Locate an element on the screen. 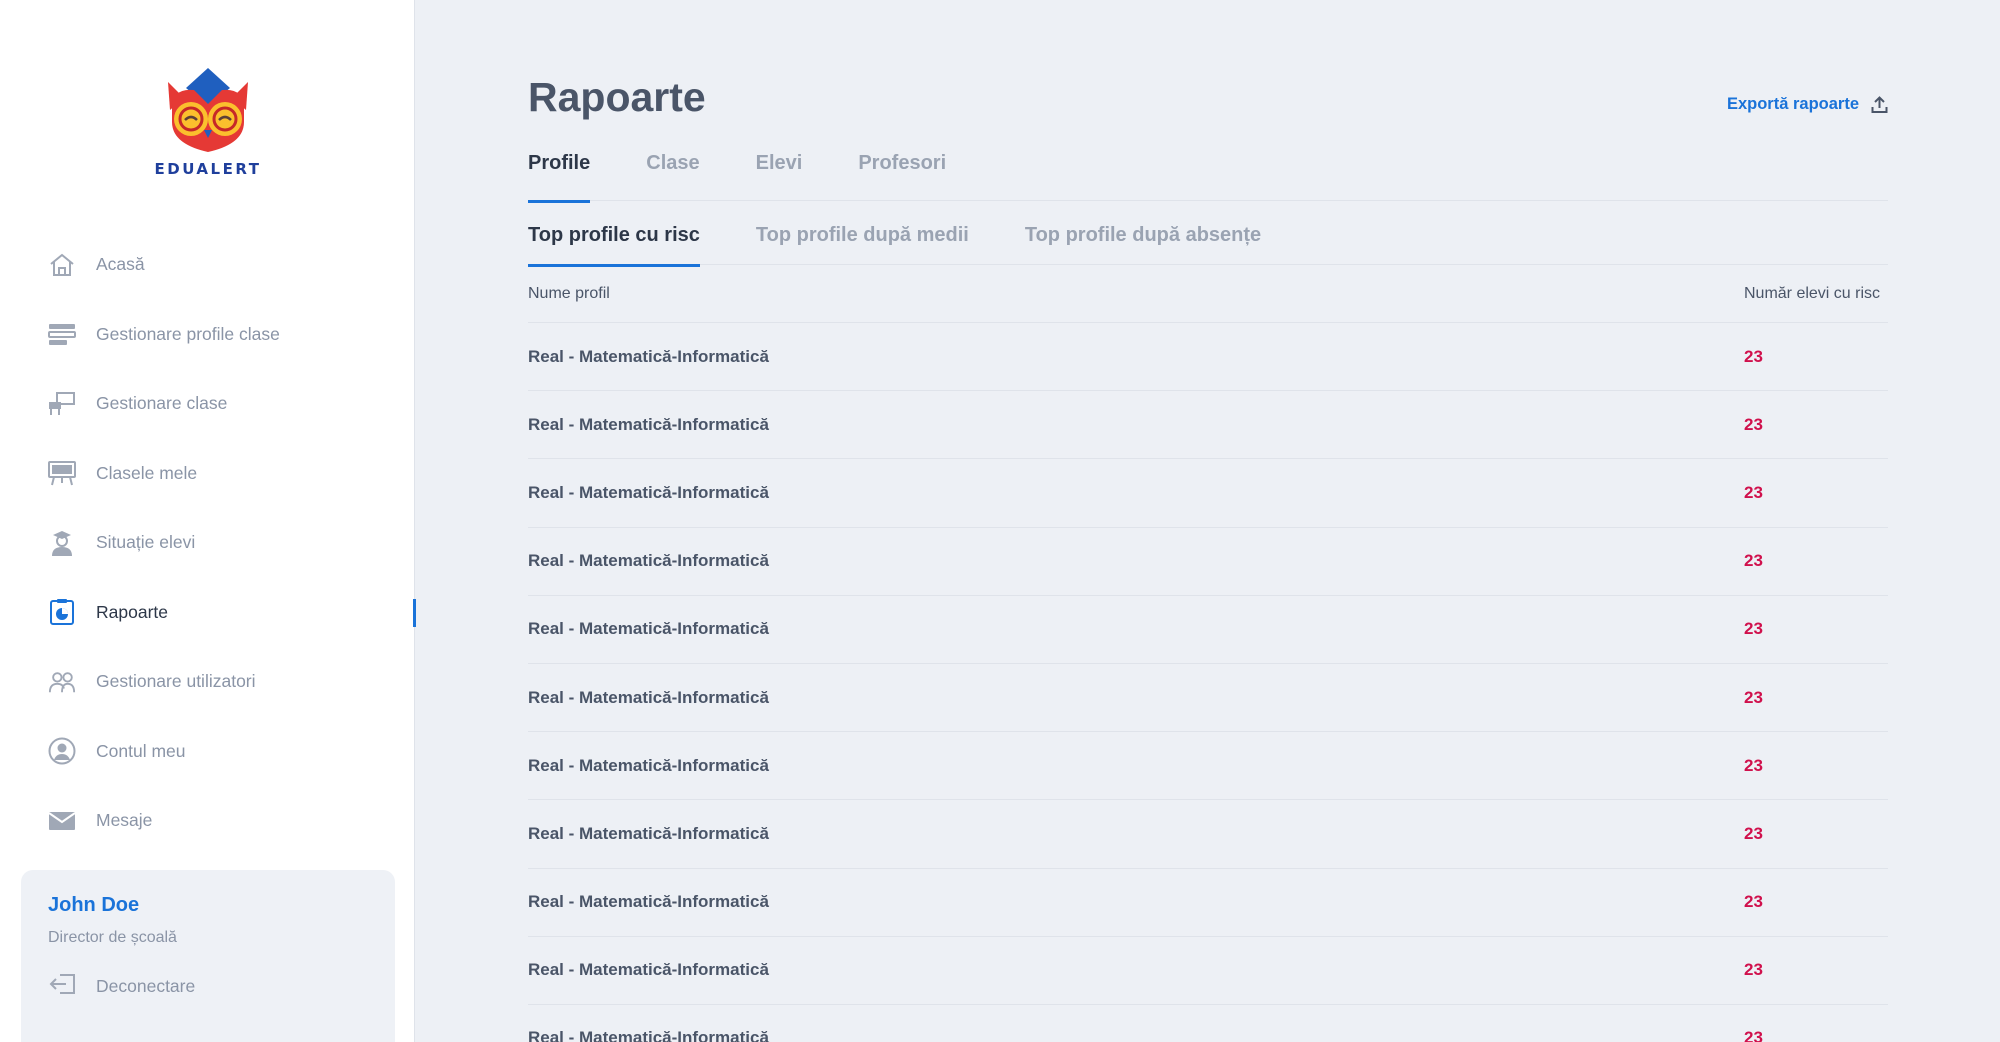 This screenshot has width=2000, height=1042. sidebar-item-clasele-mele: Clasele mele is located at coordinates (207, 474).